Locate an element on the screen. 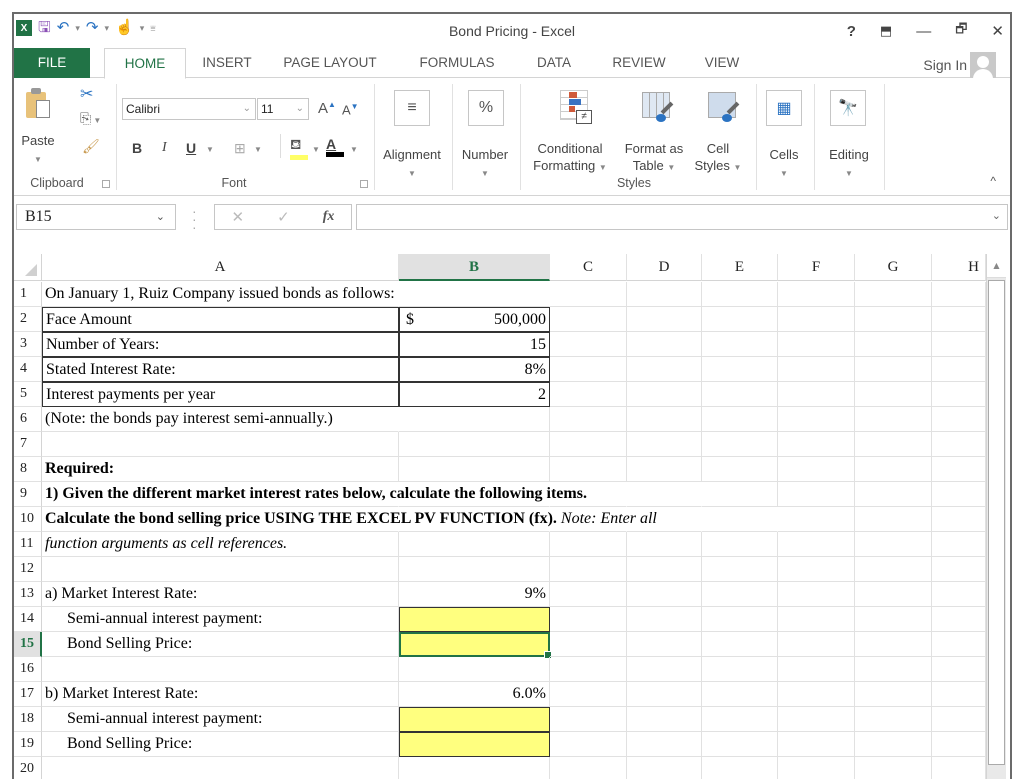 This screenshot has height=779, width=1024. row-header-13: 13 is located at coordinates (28, 594).